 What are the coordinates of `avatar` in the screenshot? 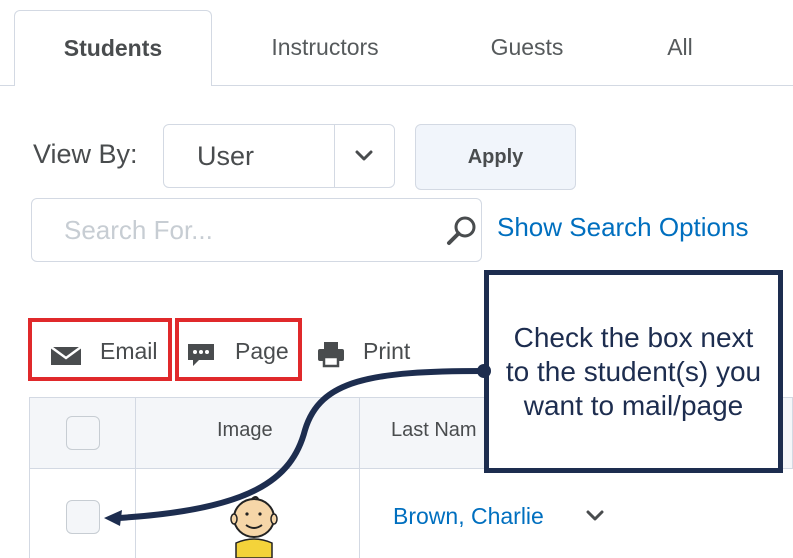 It's located at (254, 527).